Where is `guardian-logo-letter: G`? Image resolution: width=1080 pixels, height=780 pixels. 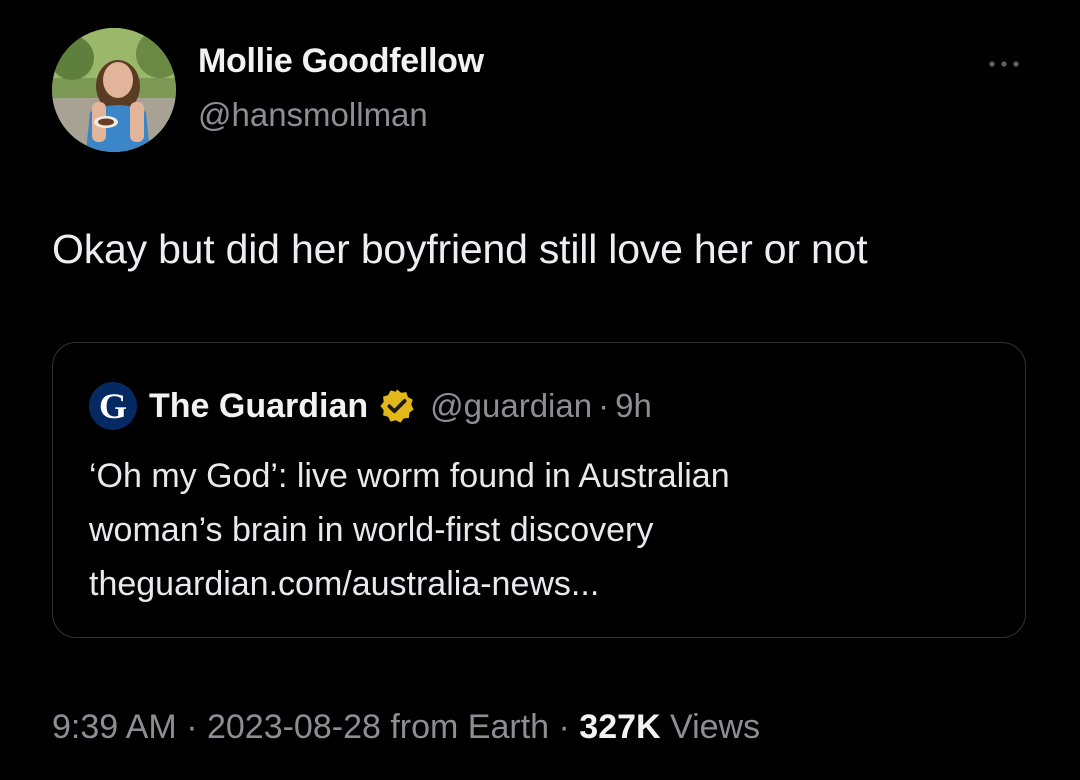 guardian-logo-letter: G is located at coordinates (112, 406).